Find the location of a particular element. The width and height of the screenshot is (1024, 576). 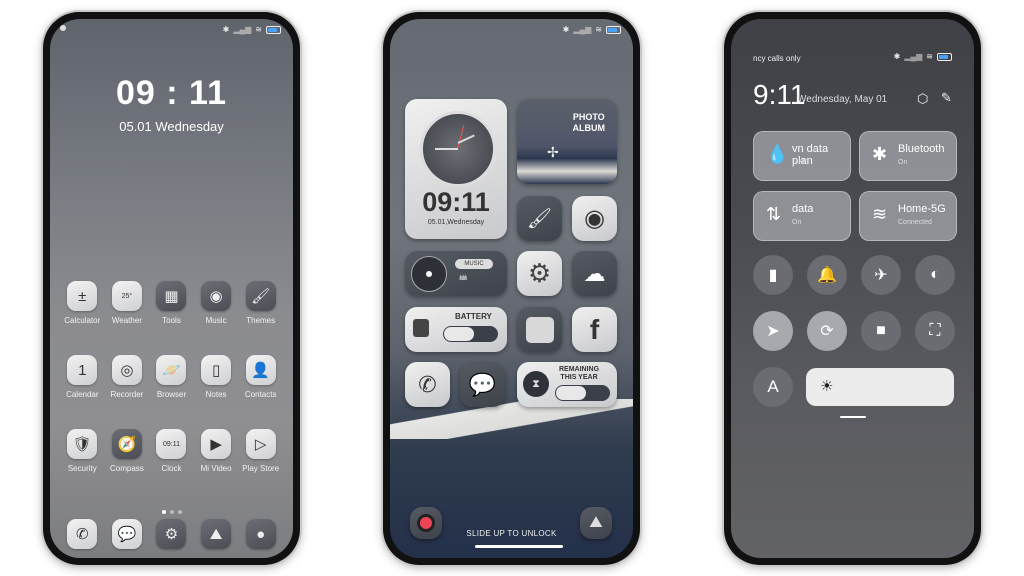

notes-icon: ▯ is located at coordinates (216, 370).